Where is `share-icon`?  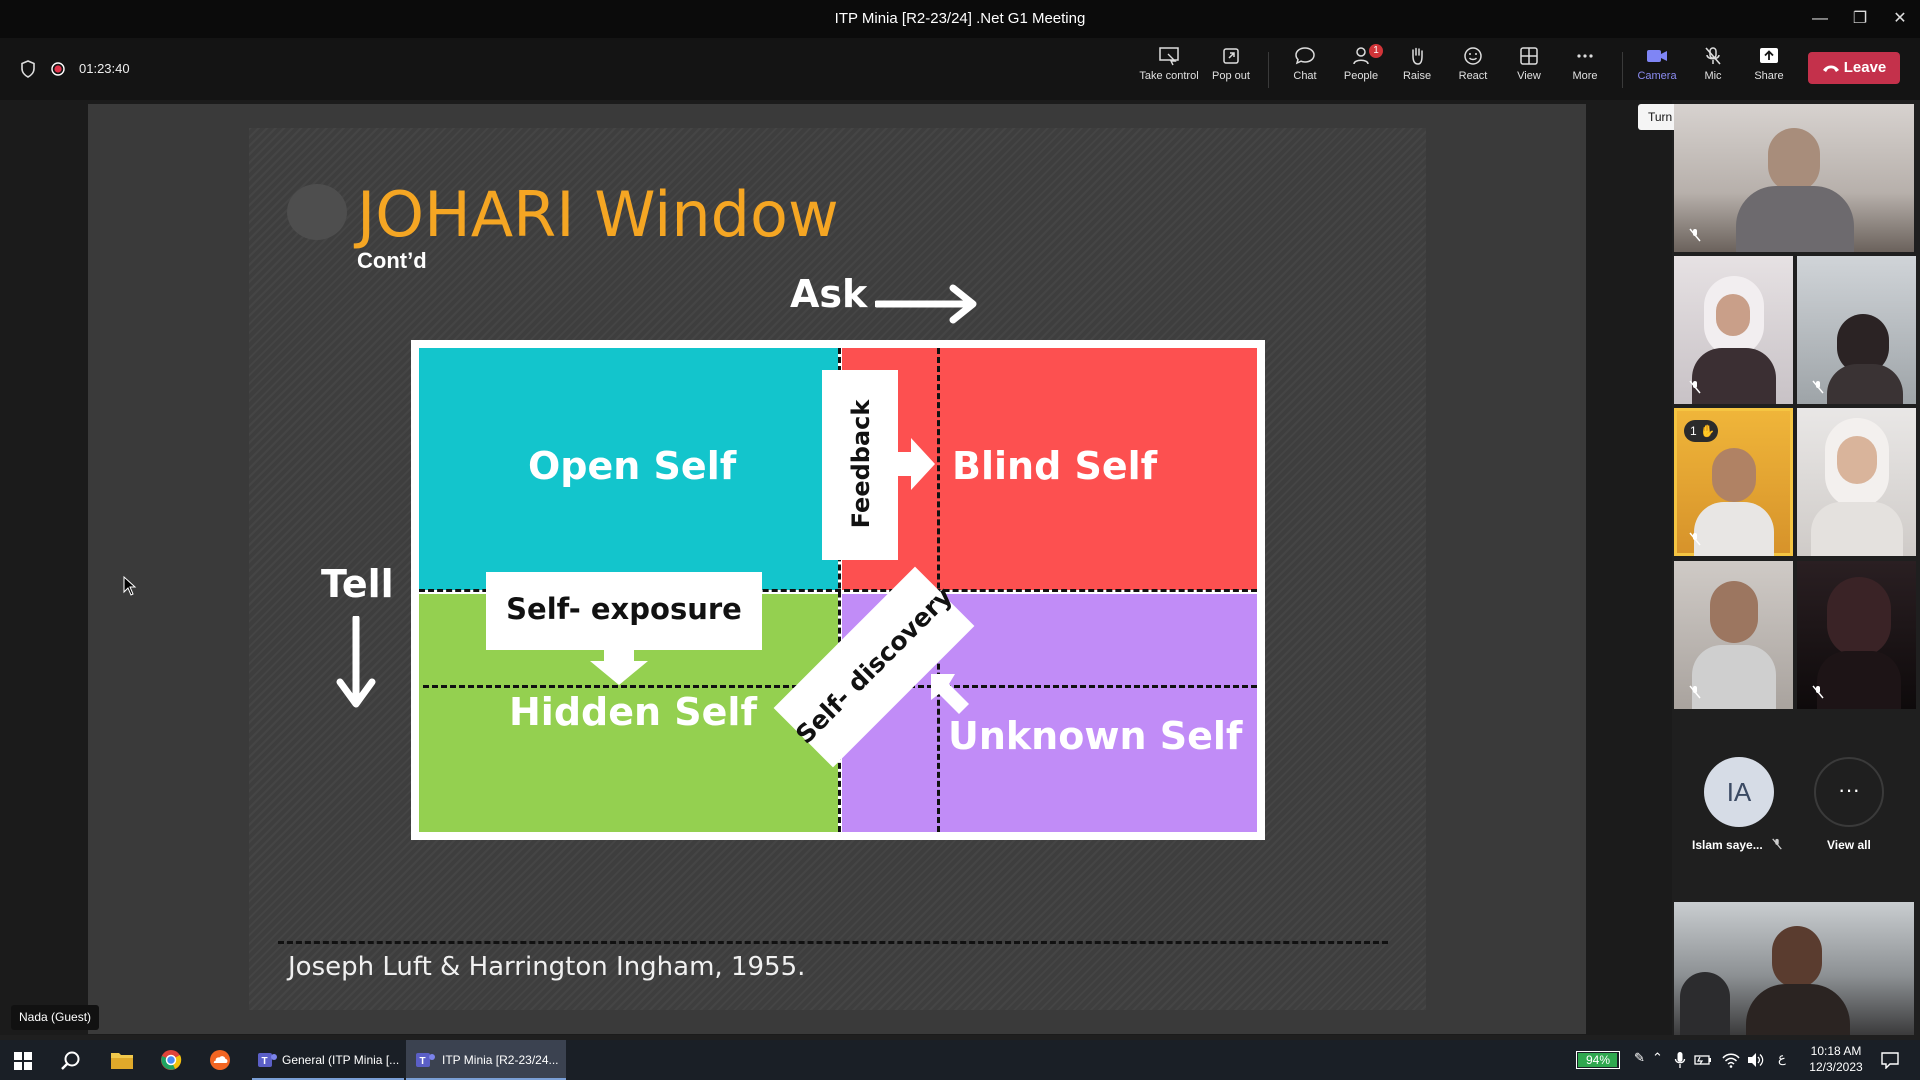 share-icon is located at coordinates (1769, 55).